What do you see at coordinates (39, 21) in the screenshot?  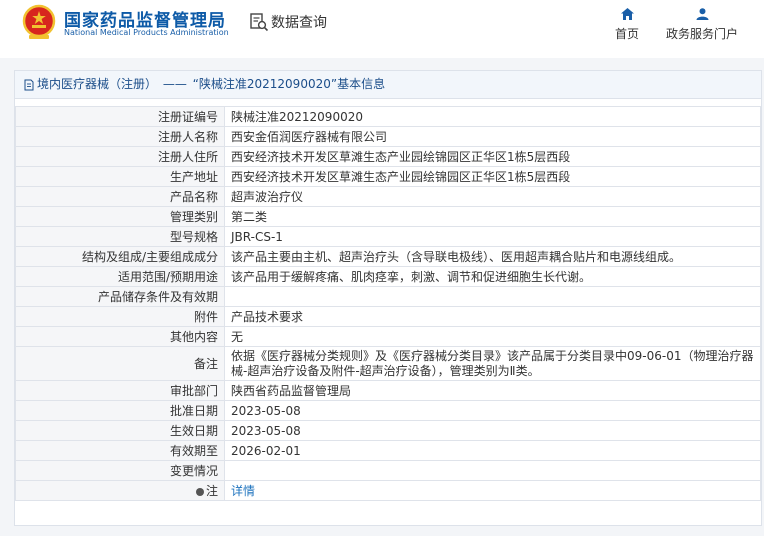 I see `national-emblem-icon` at bounding box center [39, 21].